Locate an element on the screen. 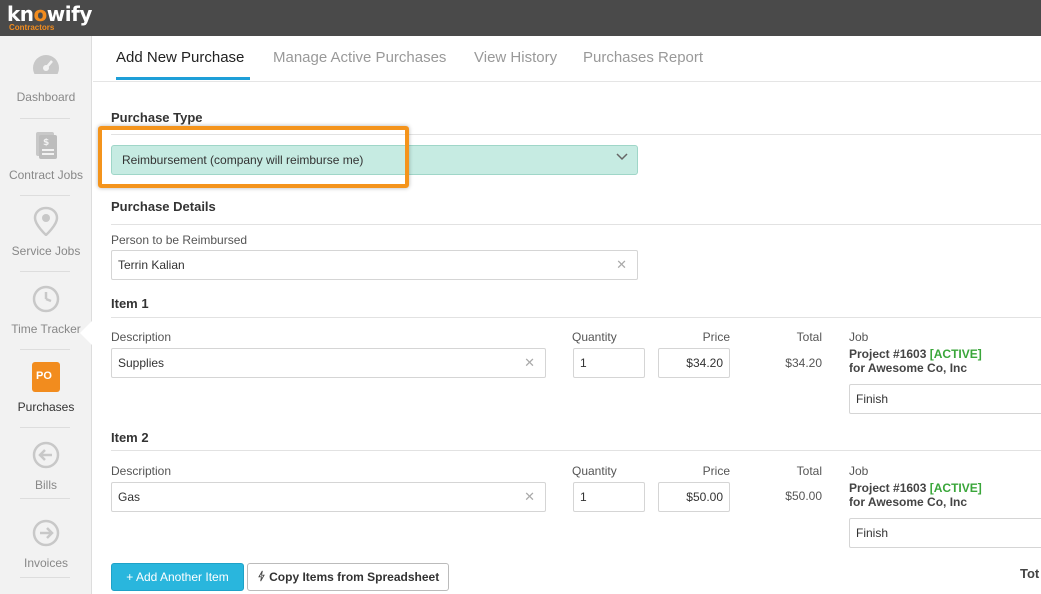 Image resolution: width=1041 pixels, height=594 pixels. sidebar-item-purchases: PO Purchases is located at coordinates (46, 390).